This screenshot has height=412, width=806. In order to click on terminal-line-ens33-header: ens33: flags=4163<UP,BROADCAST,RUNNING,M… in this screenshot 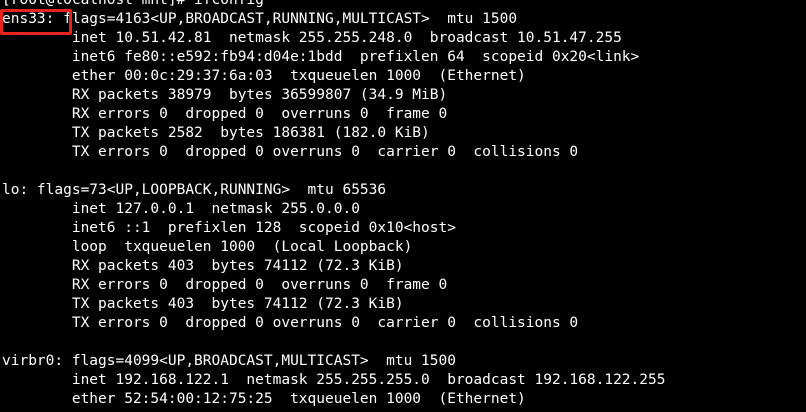, I will do `click(260, 19)`.